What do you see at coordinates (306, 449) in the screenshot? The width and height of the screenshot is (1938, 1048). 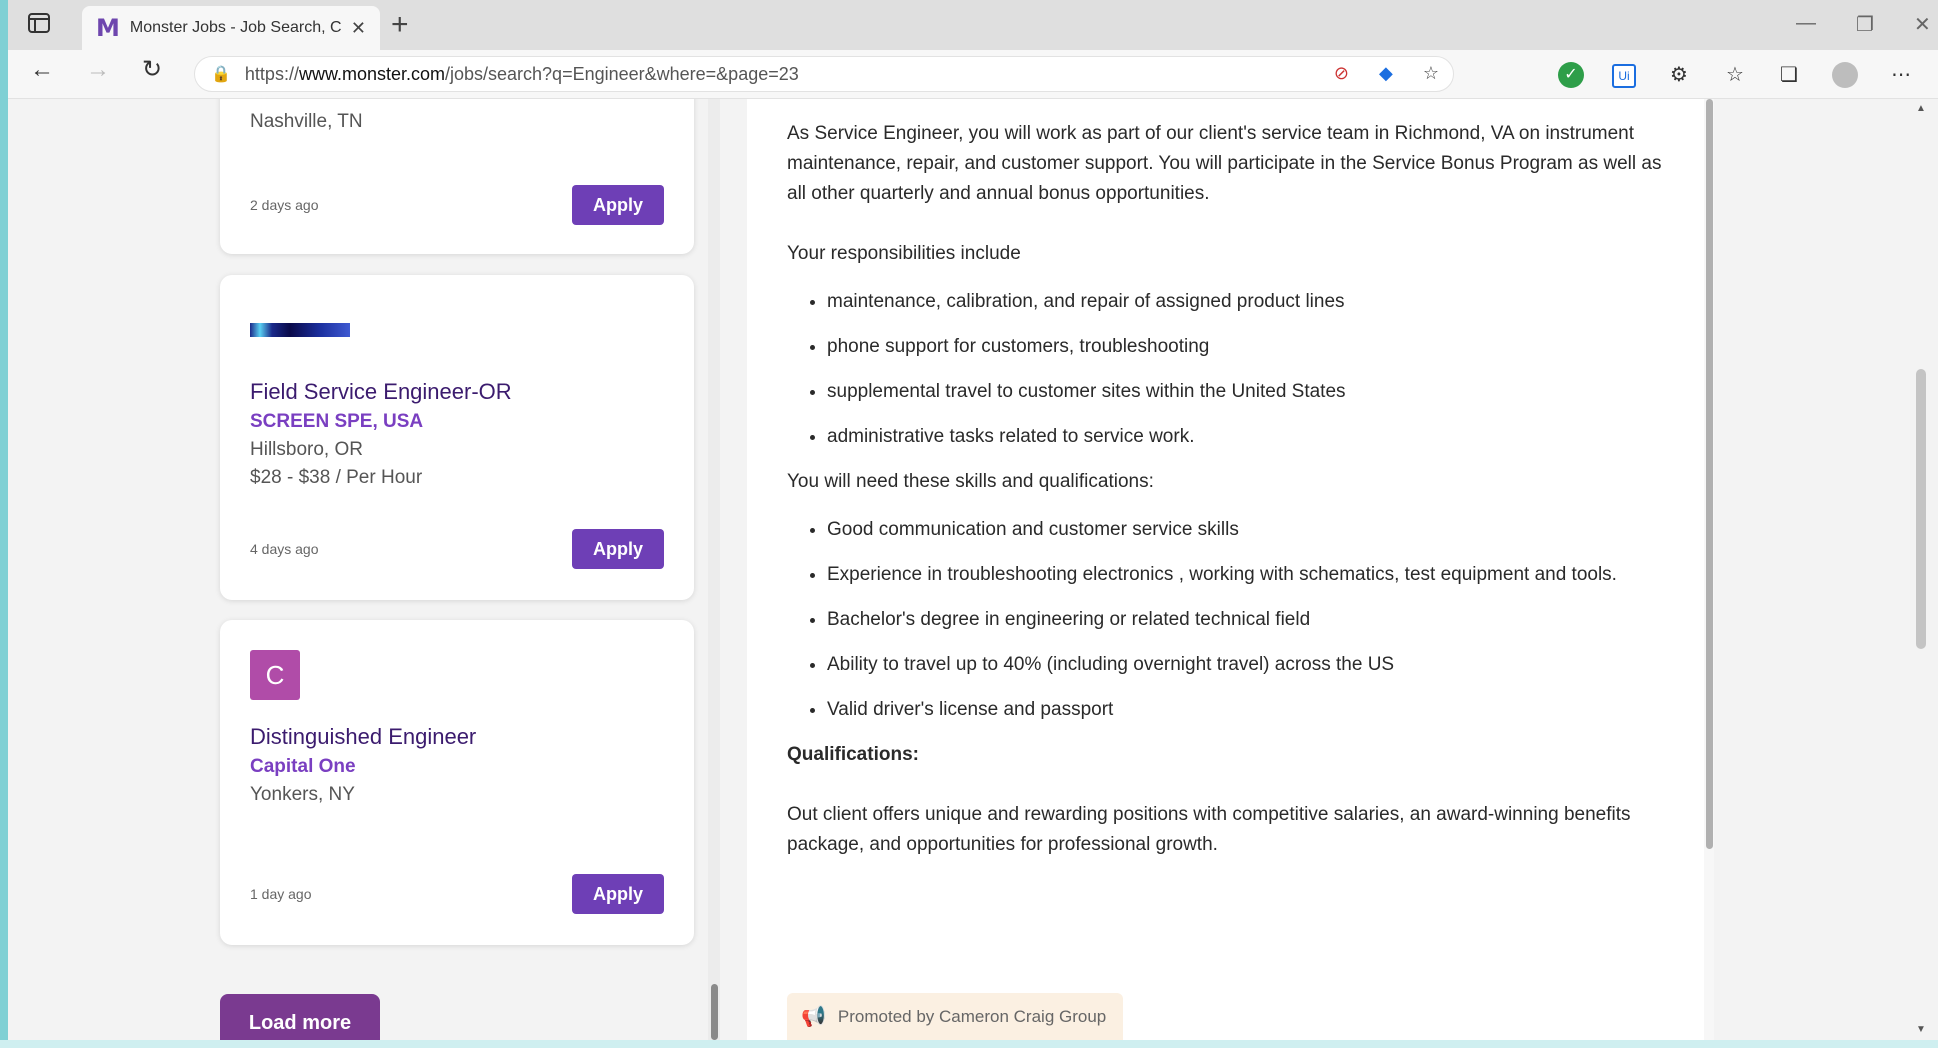 I see `job-location: Hillsboro, OR` at bounding box center [306, 449].